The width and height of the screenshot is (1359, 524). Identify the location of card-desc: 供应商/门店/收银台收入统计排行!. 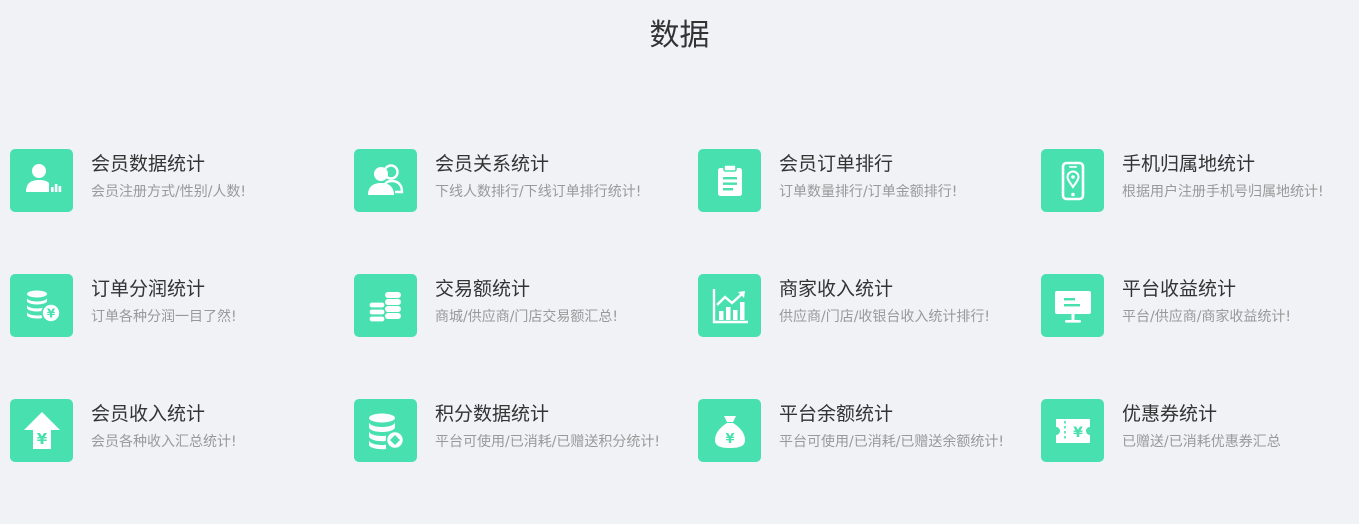
(885, 317).